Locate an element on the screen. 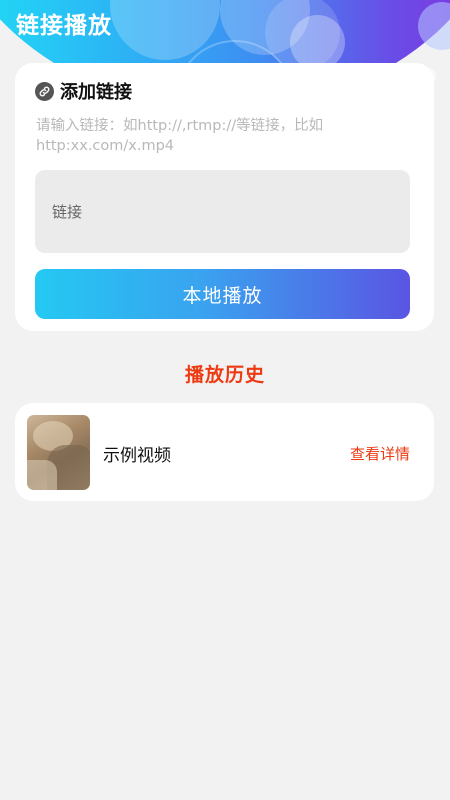  add-link-header: 添加链接 is located at coordinates (83, 91).